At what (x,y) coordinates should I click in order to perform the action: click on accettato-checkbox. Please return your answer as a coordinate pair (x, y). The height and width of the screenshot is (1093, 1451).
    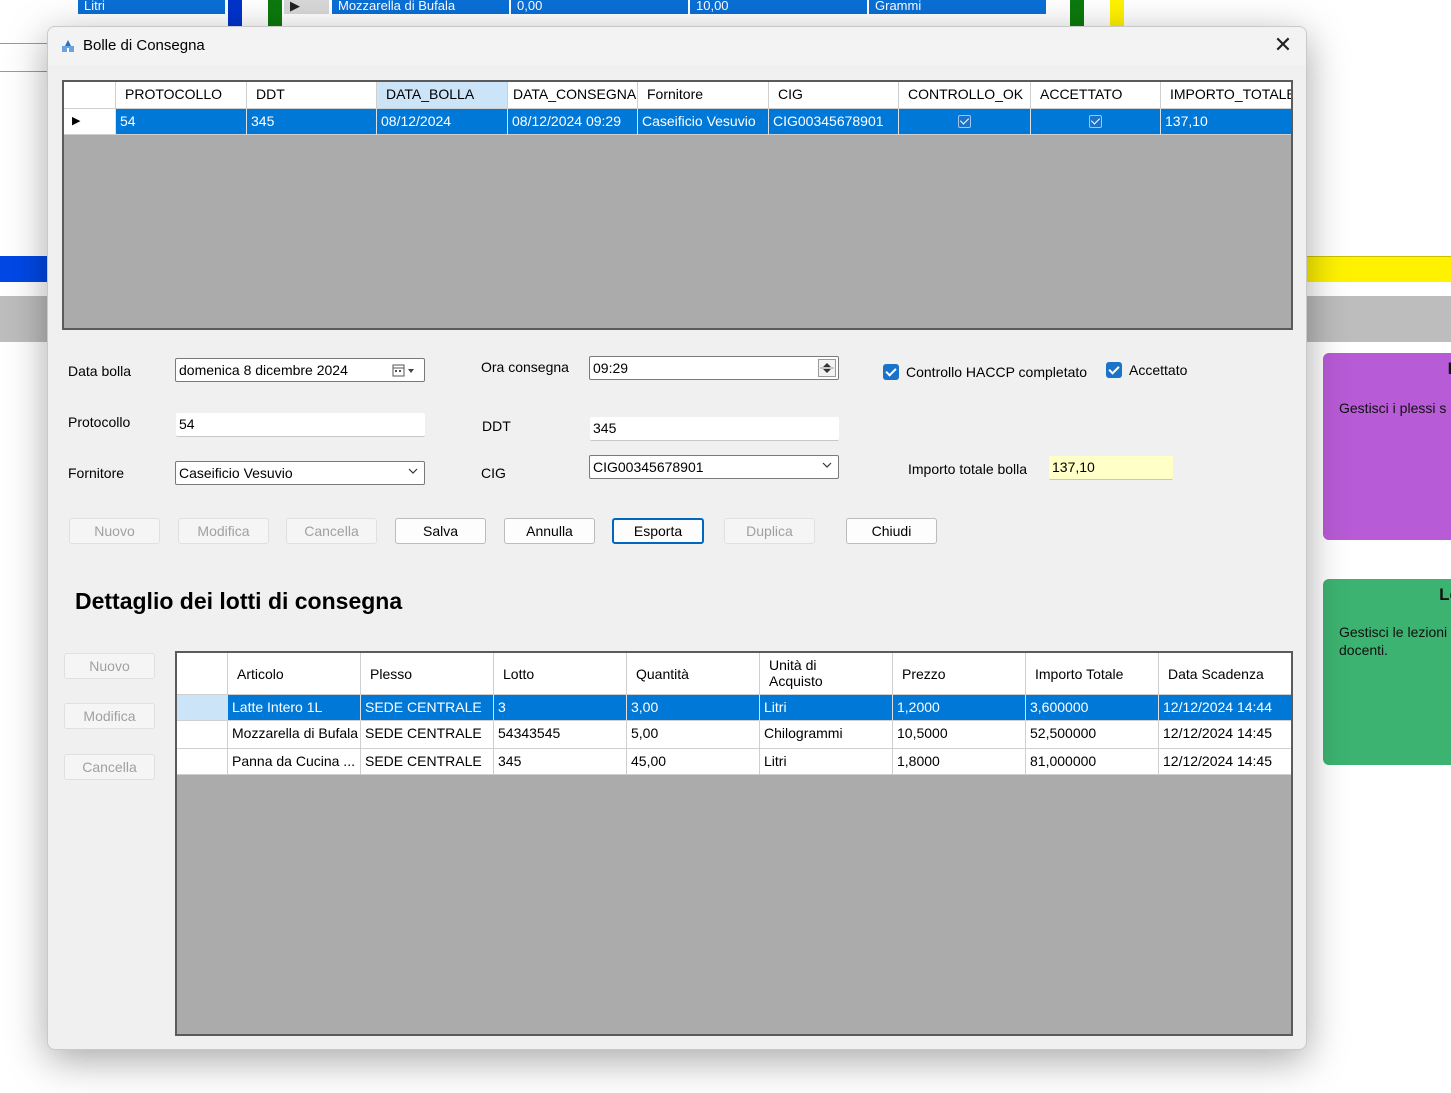
    Looking at the image, I should click on (1114, 370).